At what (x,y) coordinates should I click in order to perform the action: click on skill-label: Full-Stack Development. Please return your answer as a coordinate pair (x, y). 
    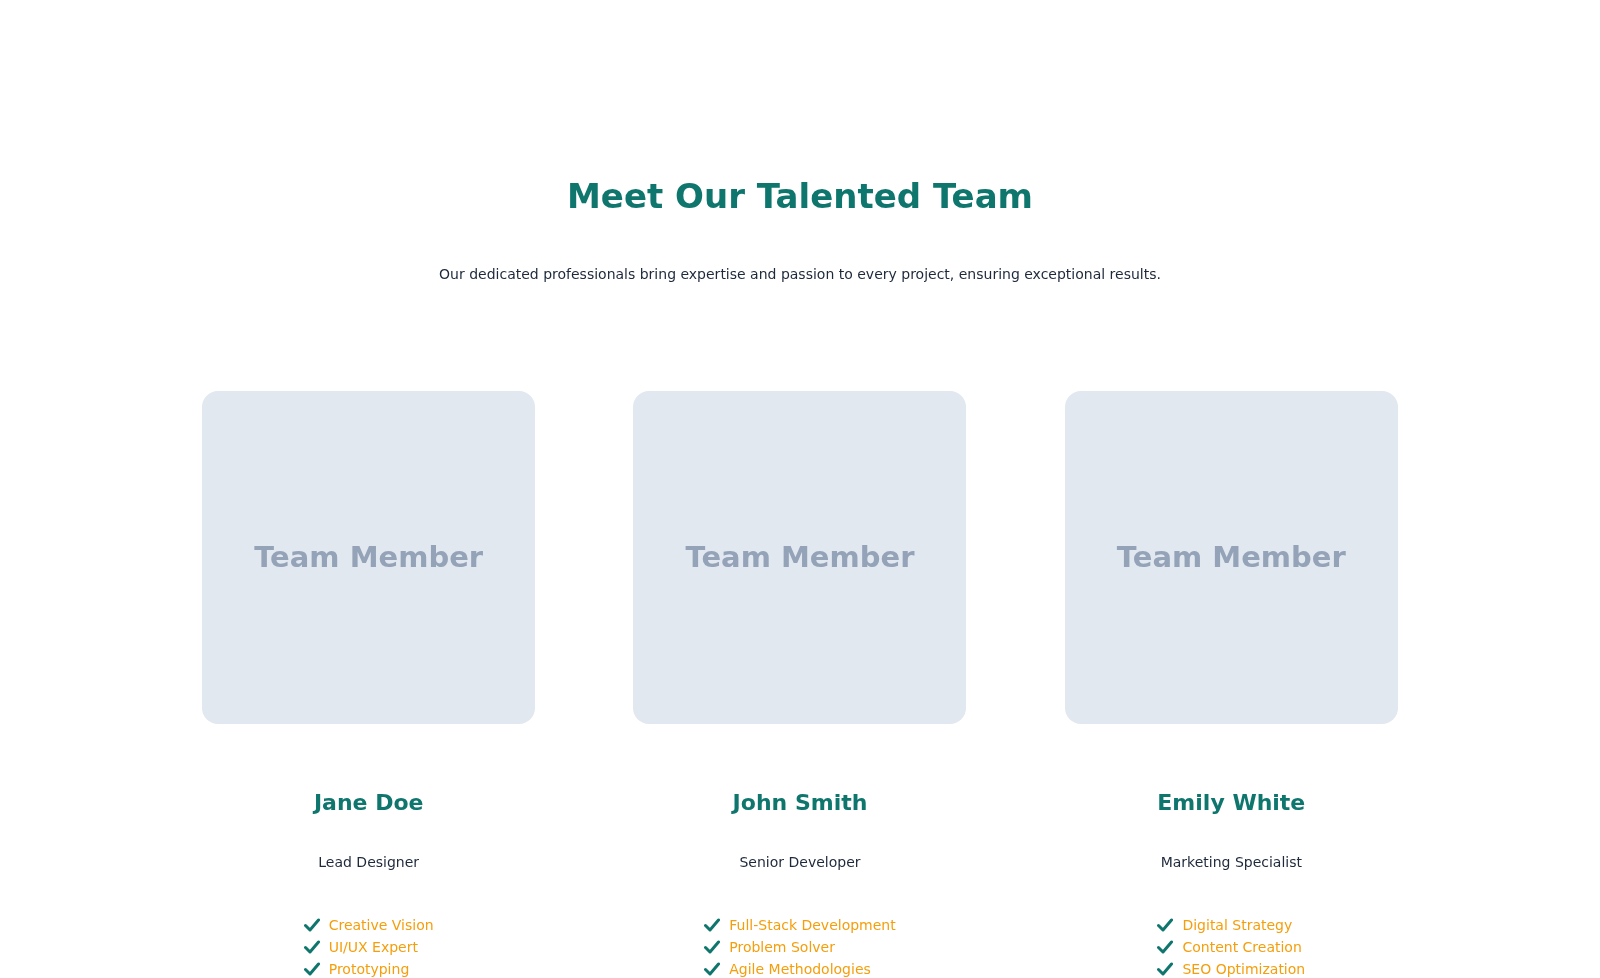
    Looking at the image, I should click on (812, 925).